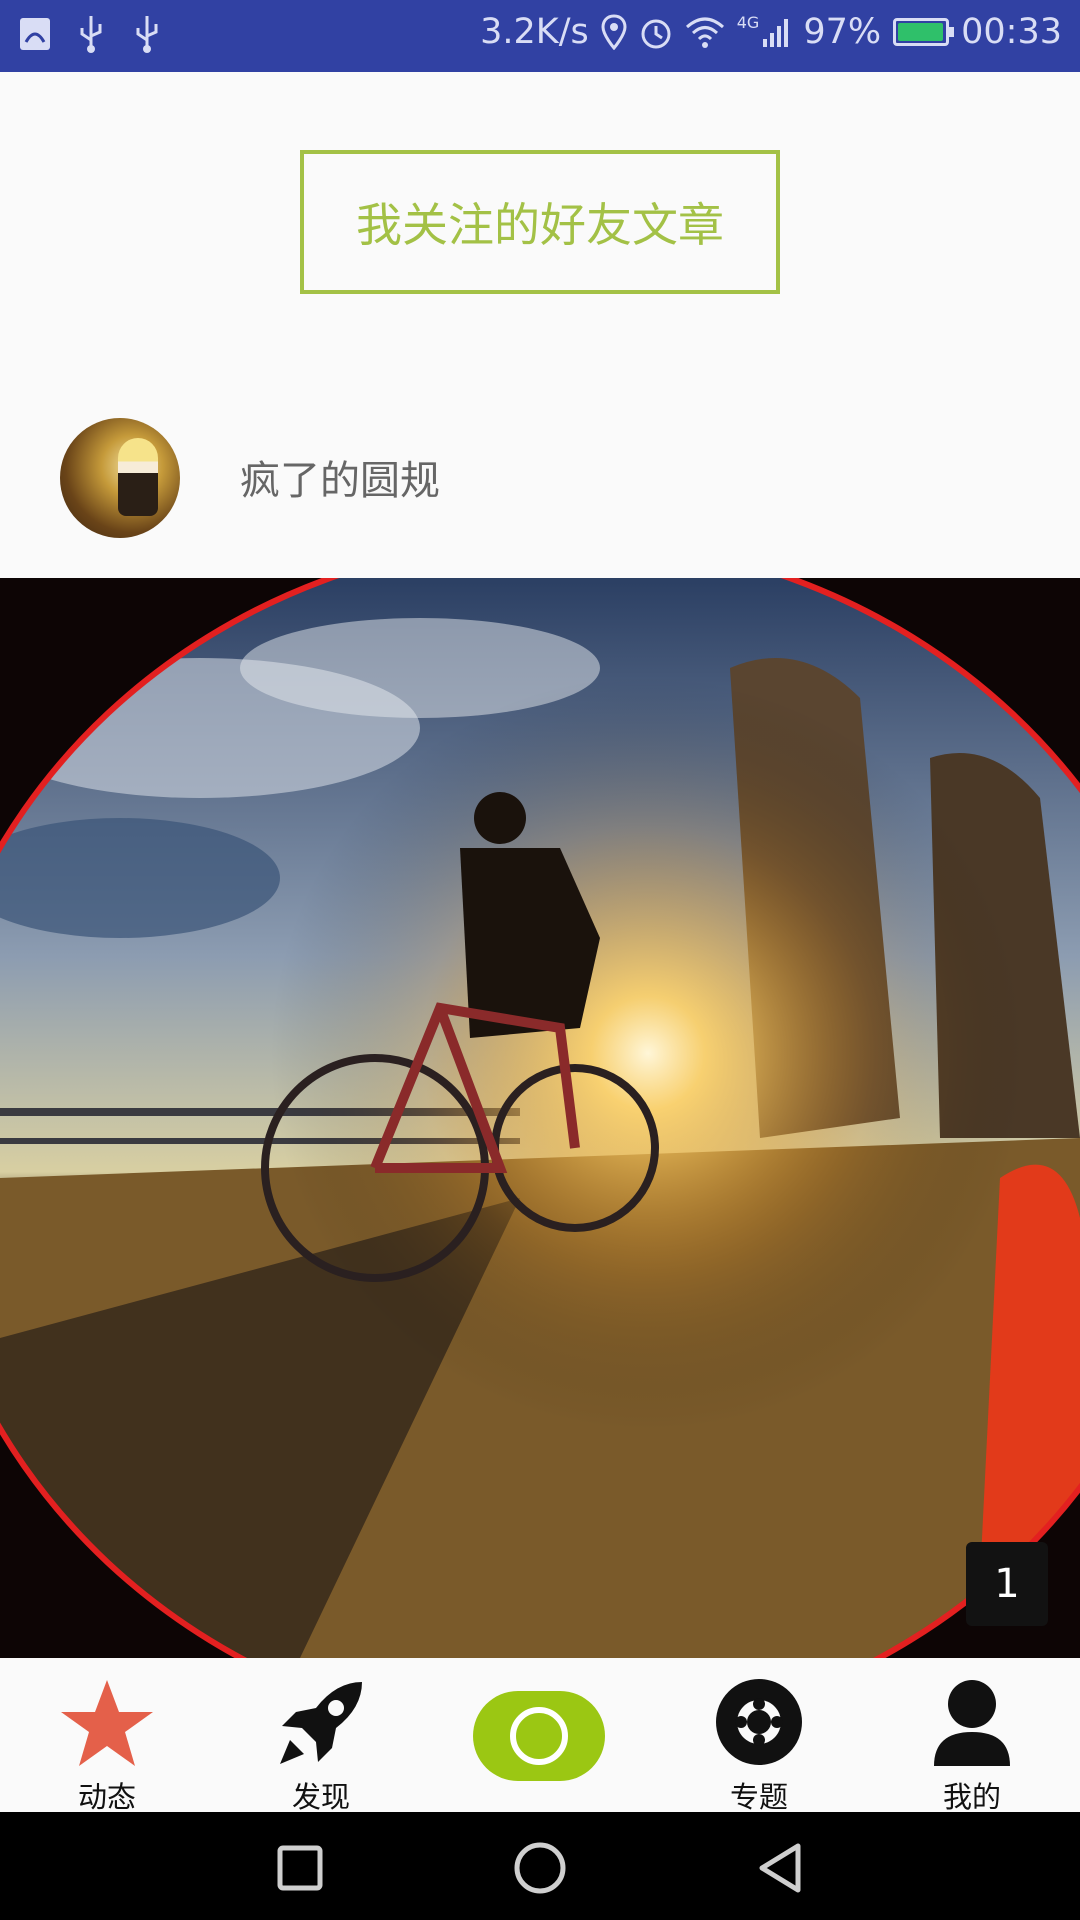 The image size is (1080, 1920). I want to click on avatar, so click(120, 478).